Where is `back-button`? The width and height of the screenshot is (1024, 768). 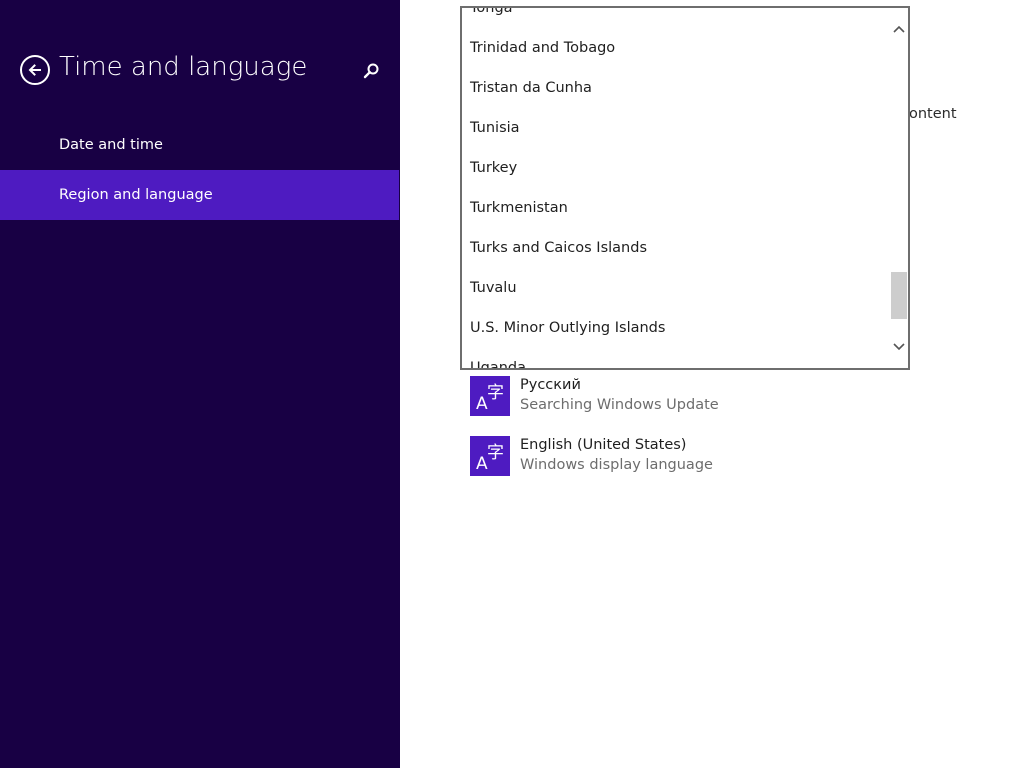
back-button is located at coordinates (35, 70).